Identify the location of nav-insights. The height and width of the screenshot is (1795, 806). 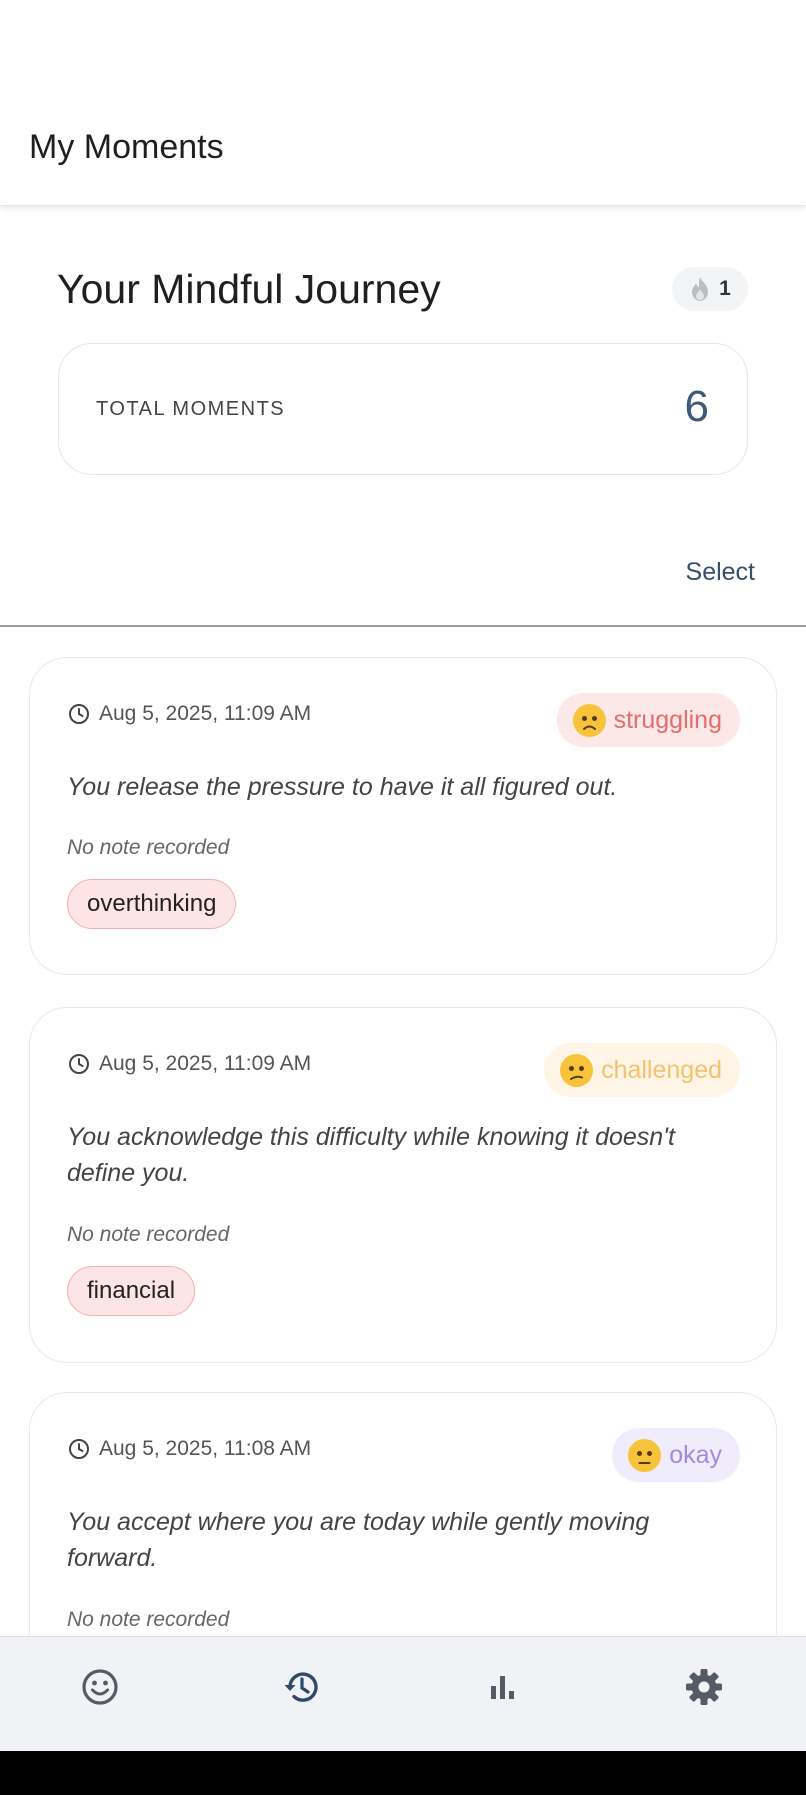
(502, 1687).